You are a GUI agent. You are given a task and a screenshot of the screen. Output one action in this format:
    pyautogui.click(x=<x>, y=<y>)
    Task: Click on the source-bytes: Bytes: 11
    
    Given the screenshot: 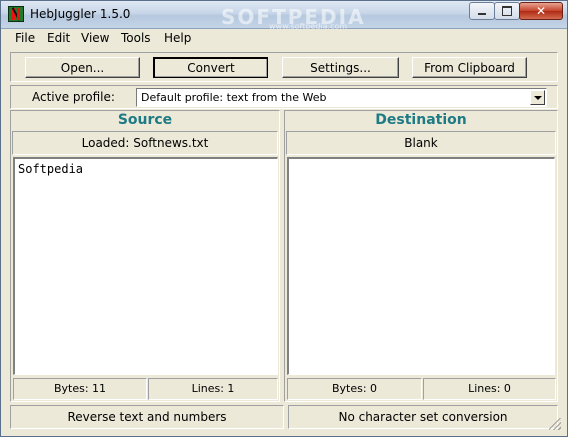 What is the action you would take?
    pyautogui.click(x=80, y=389)
    